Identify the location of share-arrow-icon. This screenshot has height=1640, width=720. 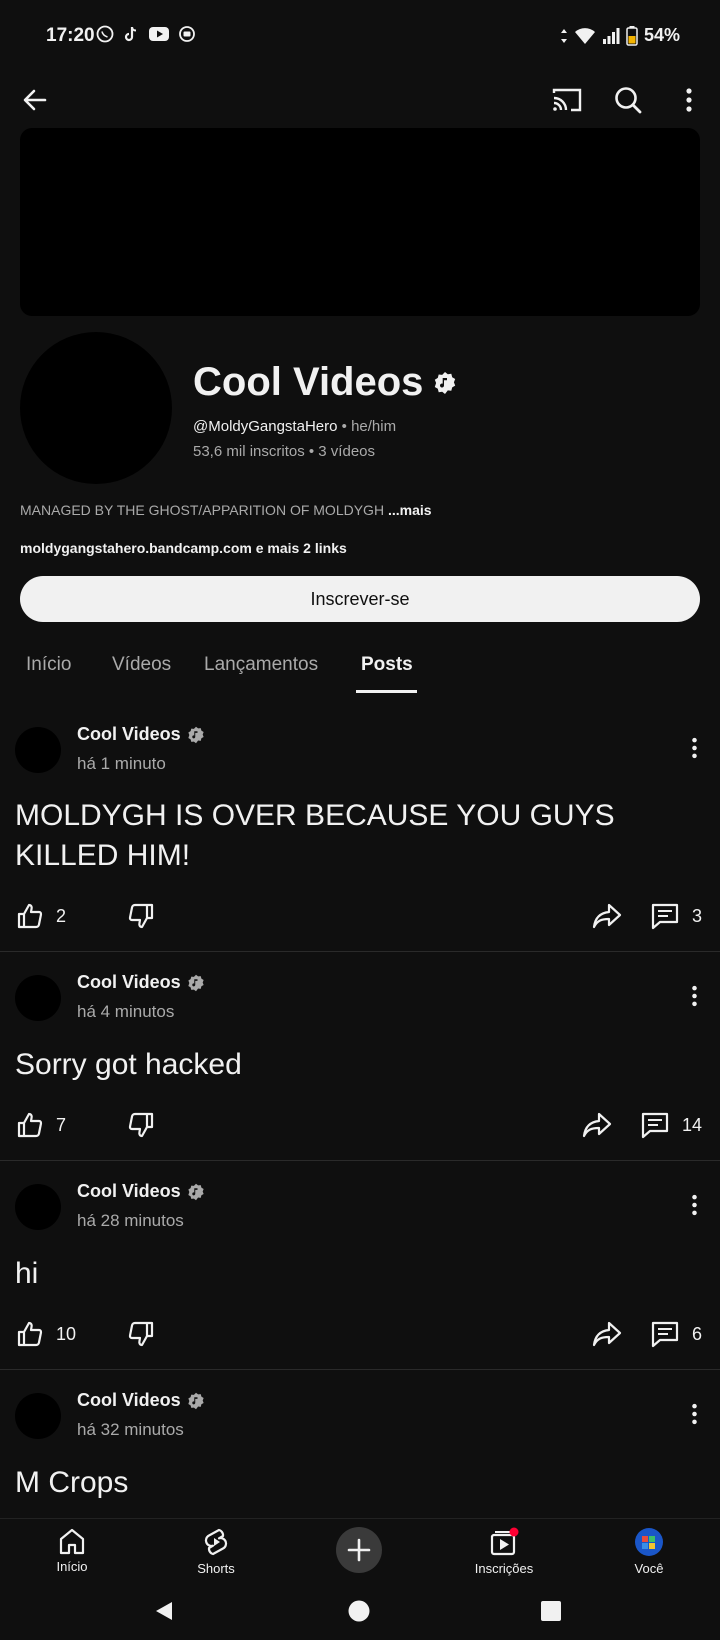
(607, 1334).